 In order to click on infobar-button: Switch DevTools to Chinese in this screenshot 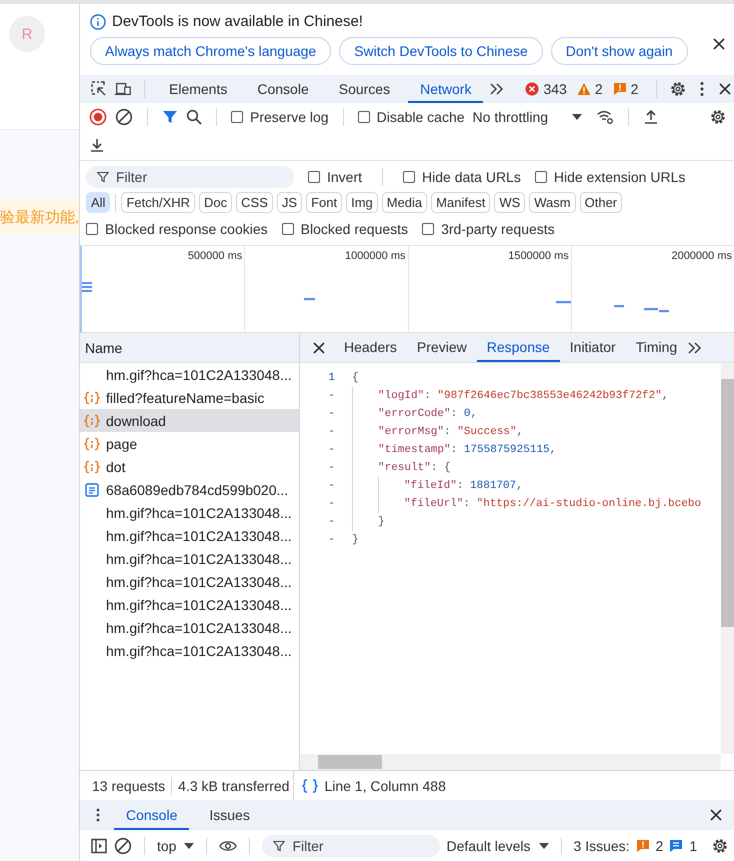, I will do `click(441, 51)`.